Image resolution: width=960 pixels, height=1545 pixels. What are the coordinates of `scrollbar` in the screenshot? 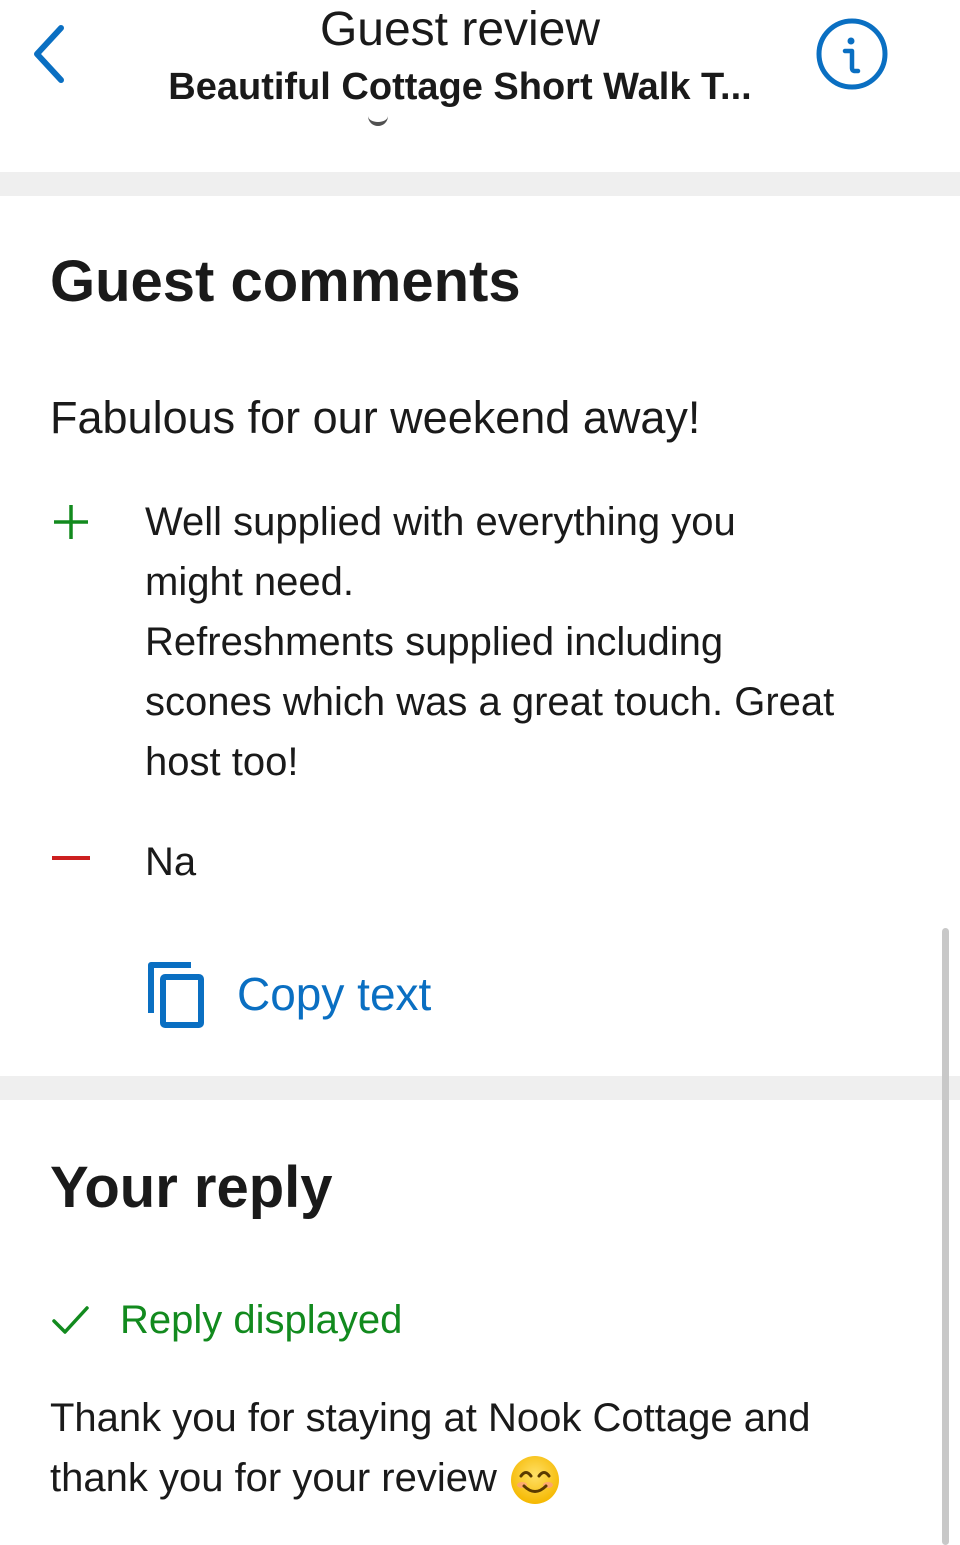 It's located at (945, 1236).